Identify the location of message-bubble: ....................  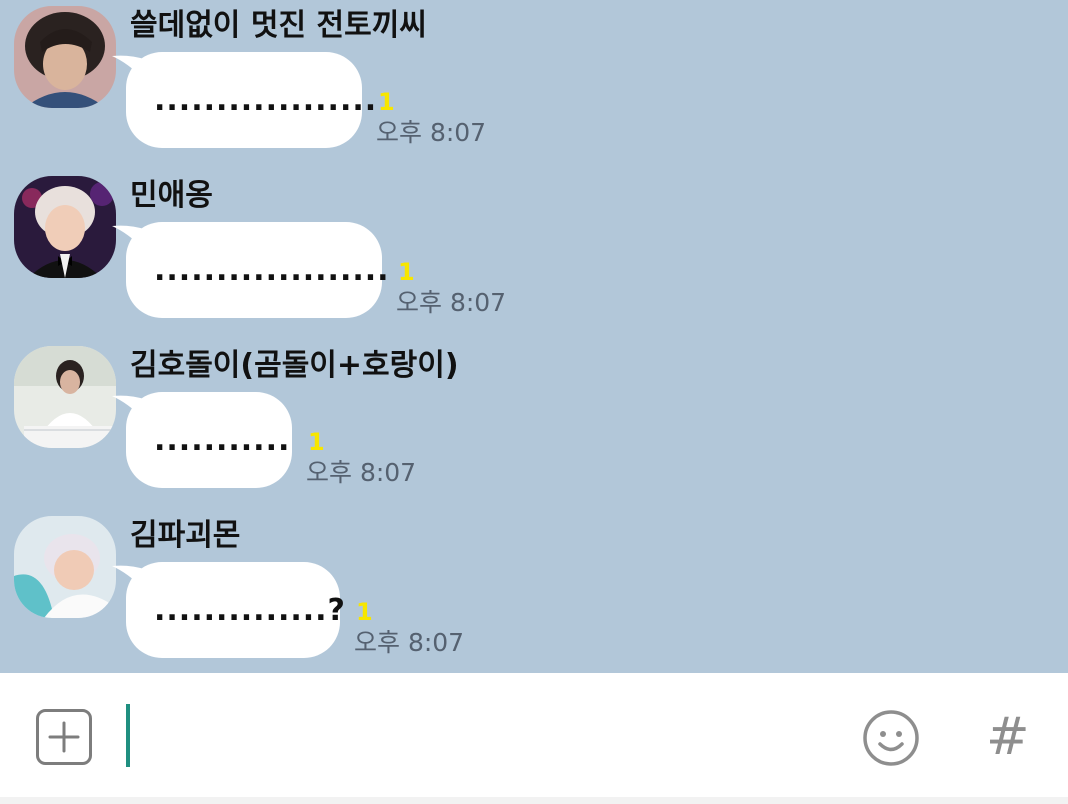
(250, 270).